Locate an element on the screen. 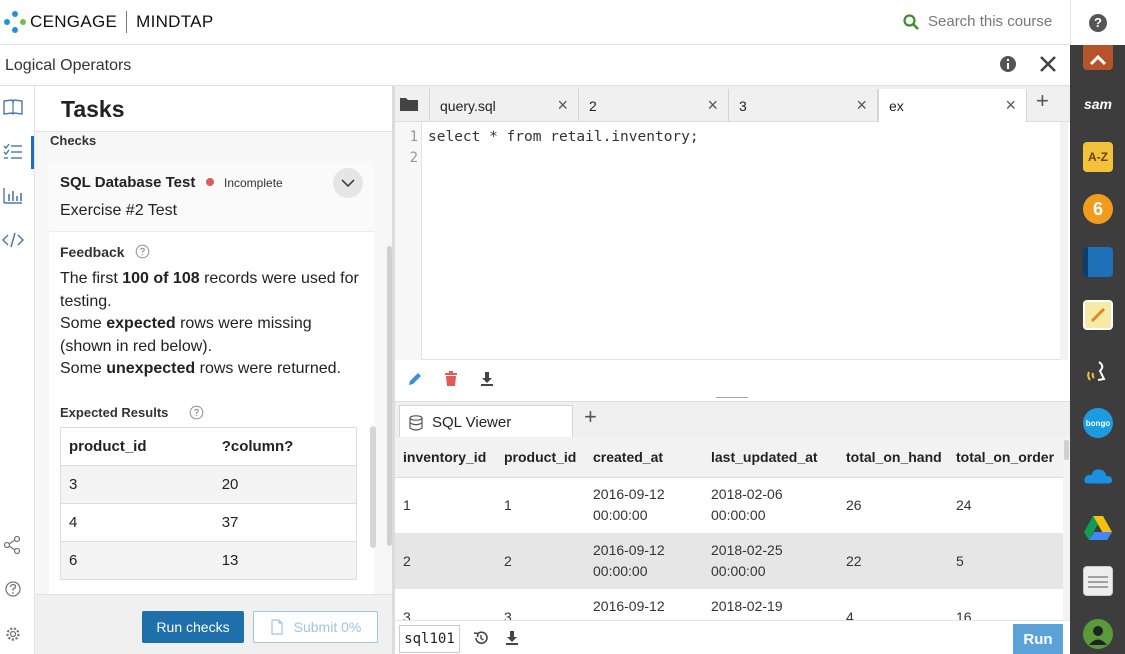  cengage-logo-icon is located at coordinates (15, 22).